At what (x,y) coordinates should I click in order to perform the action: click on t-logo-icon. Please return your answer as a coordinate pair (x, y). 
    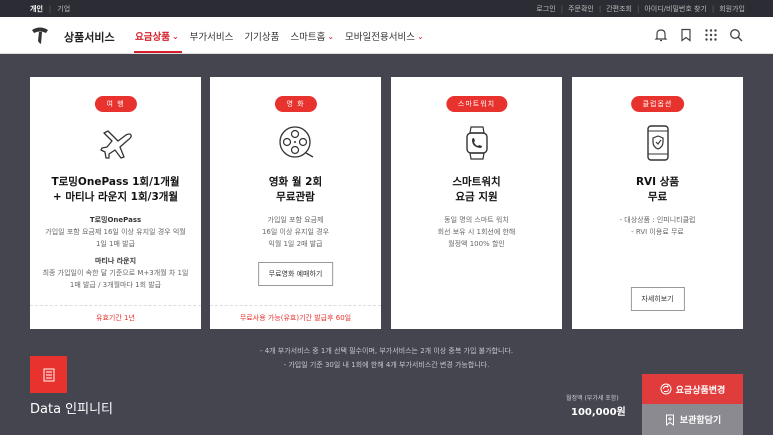
    Looking at the image, I should click on (40, 35).